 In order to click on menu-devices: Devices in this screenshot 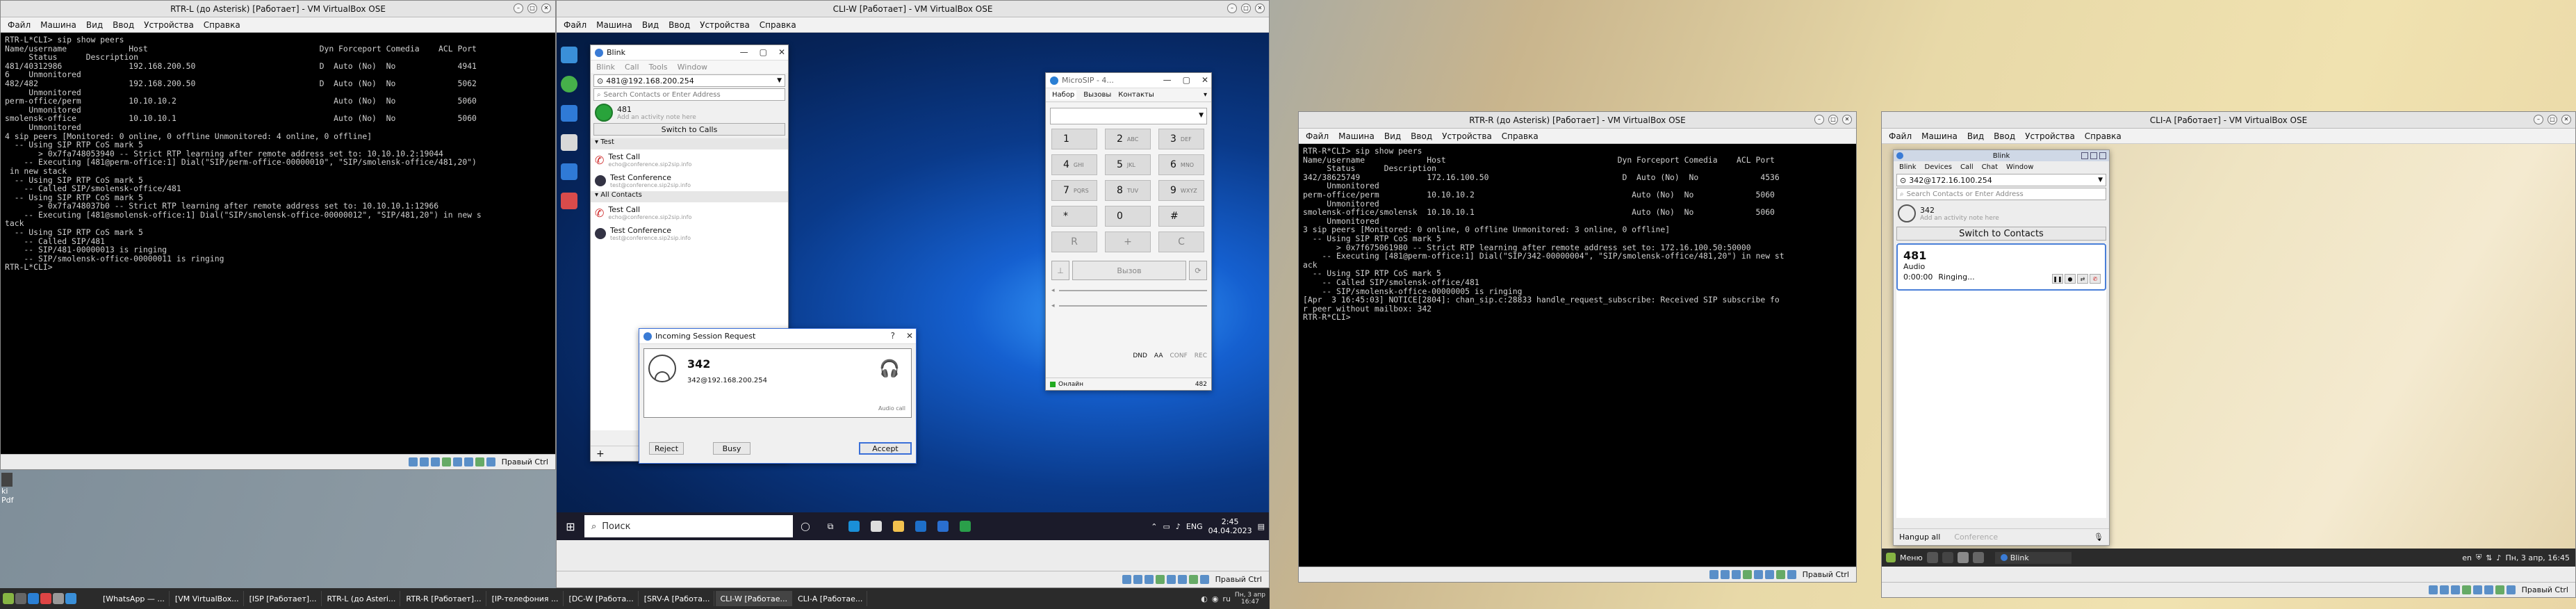, I will do `click(1938, 167)`.